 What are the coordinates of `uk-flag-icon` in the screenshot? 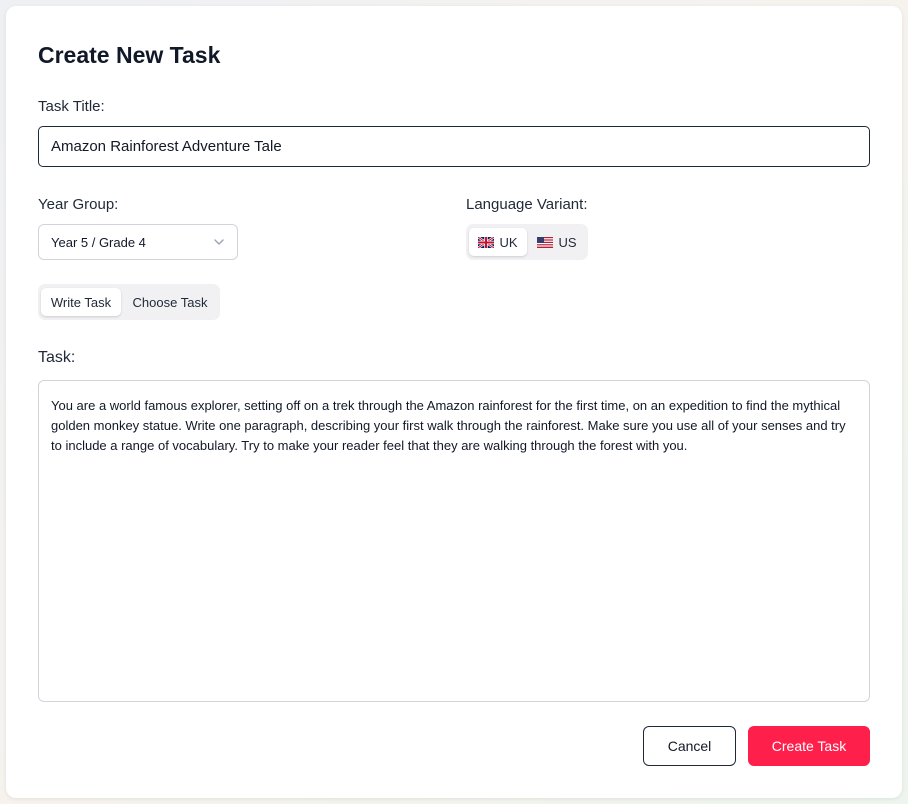 It's located at (486, 242).